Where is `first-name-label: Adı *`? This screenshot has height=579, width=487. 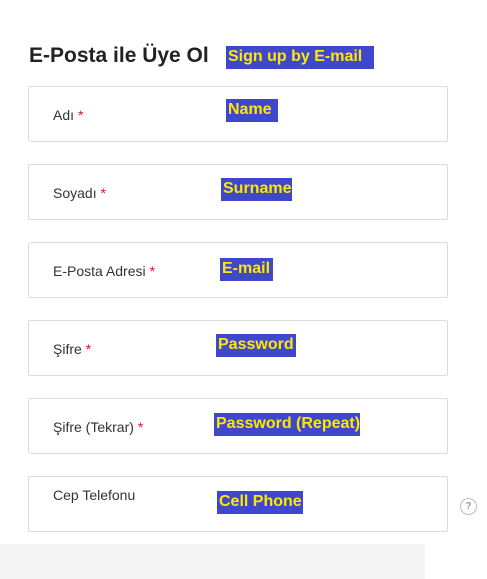 first-name-label: Adı * is located at coordinates (68, 115).